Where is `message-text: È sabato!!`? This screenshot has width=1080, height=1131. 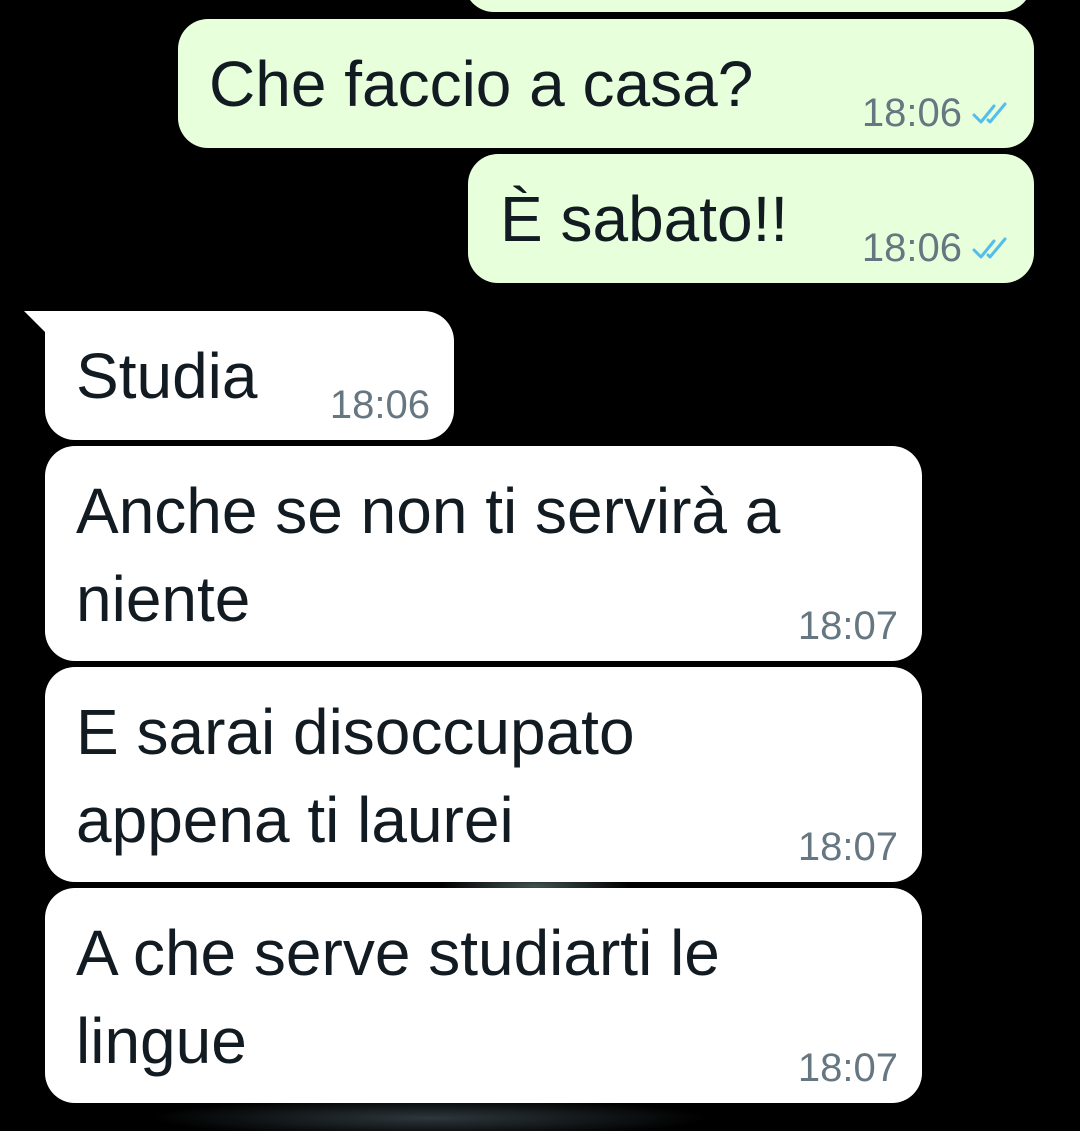
message-text: È sabato!! is located at coordinates (644, 219).